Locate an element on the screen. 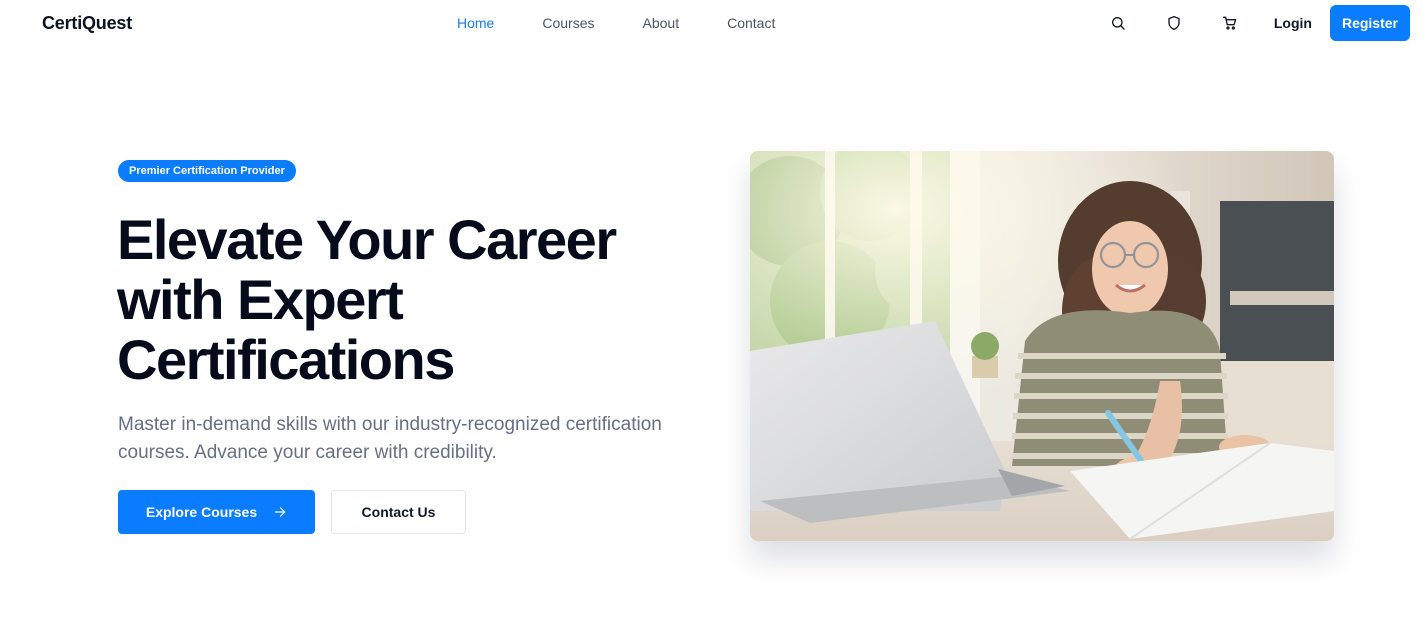 This screenshot has width=1426, height=619. arrow-right-icon is located at coordinates (280, 512).